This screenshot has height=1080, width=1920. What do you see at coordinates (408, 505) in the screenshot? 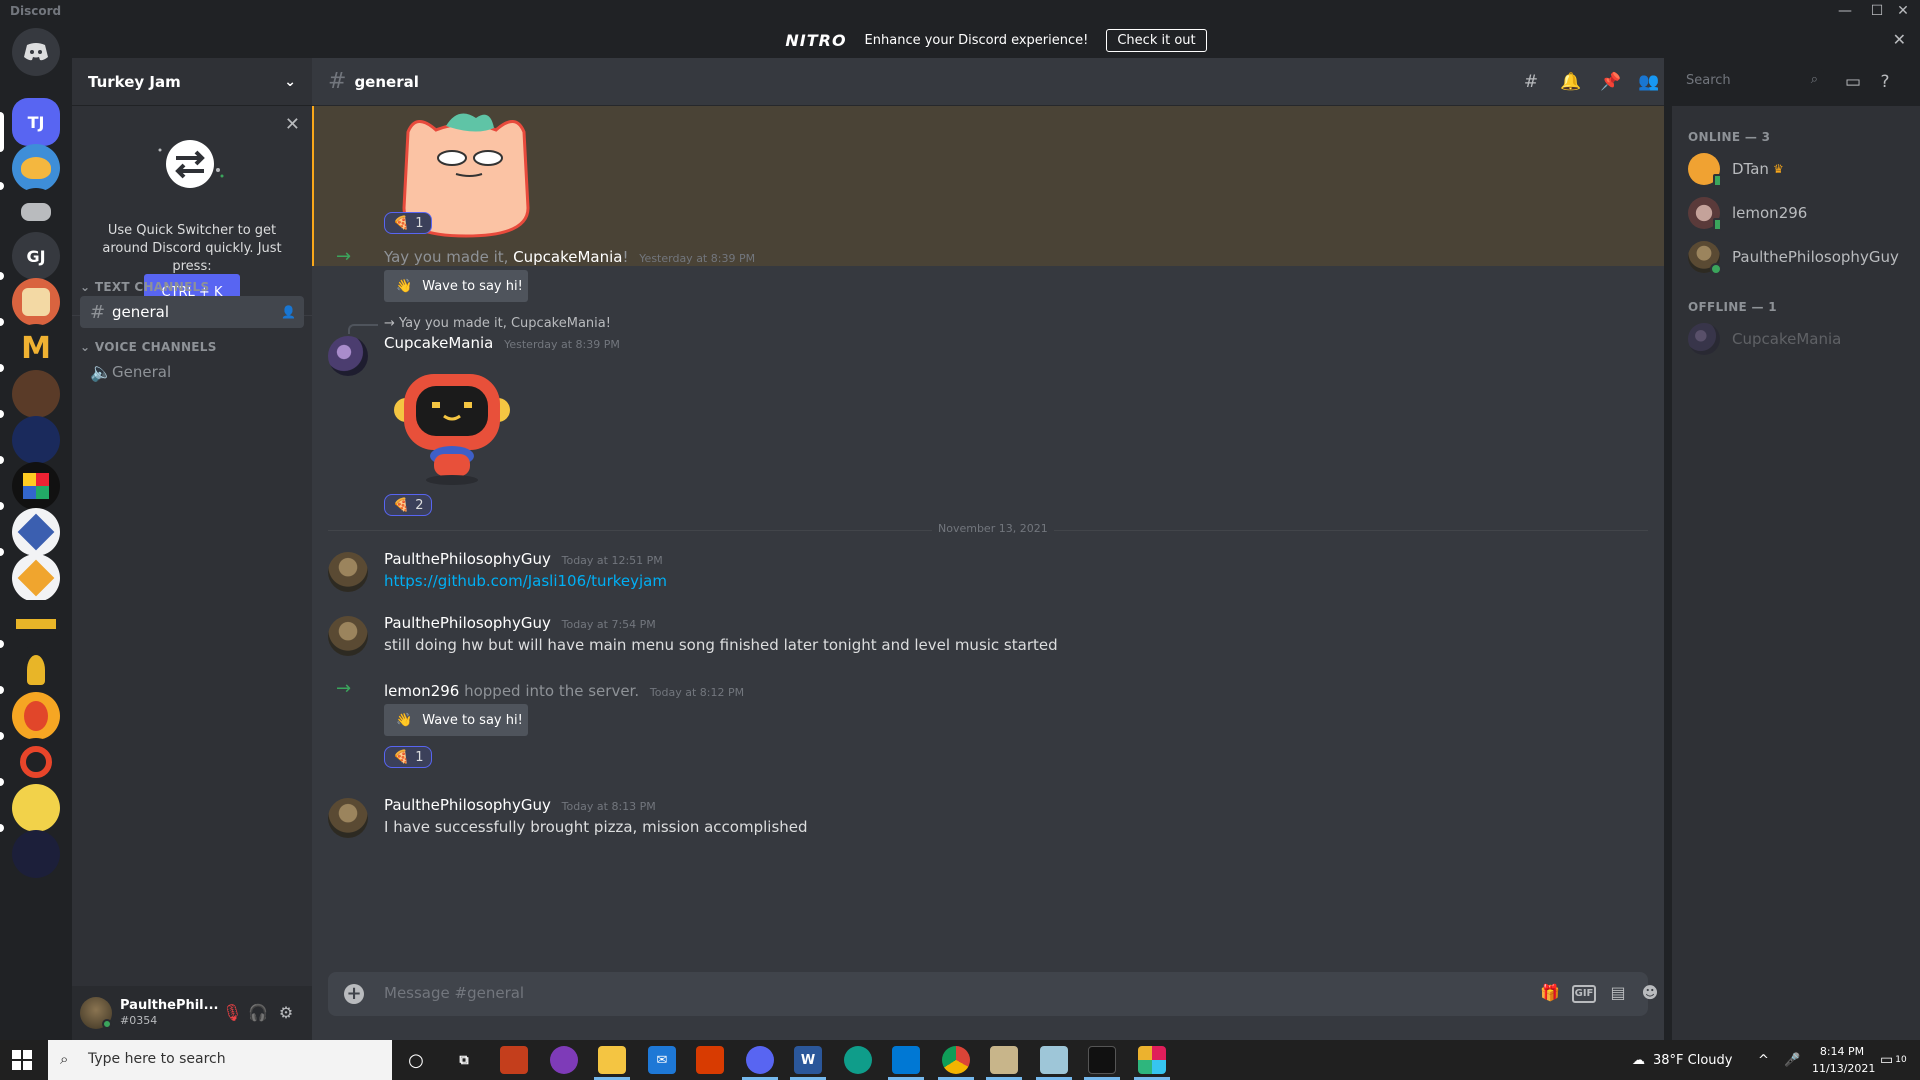
I see `reaction-pizza: 🍕 2` at bounding box center [408, 505].